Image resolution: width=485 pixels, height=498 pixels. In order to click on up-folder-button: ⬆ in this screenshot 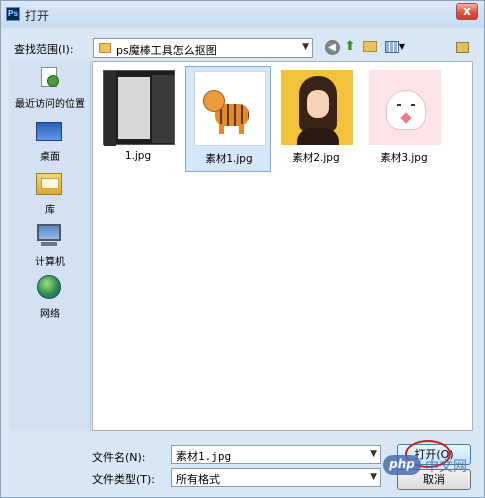, I will do `click(350, 47)`.